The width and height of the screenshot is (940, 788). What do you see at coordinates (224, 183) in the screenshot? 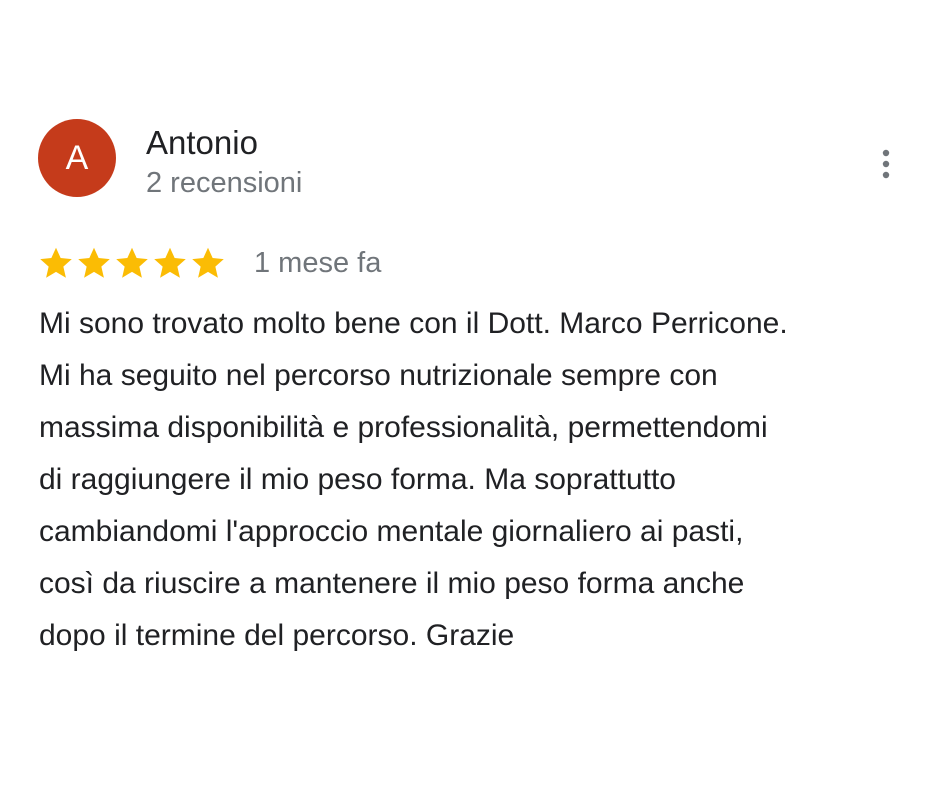
I see `review-count: 2 recensioni` at bounding box center [224, 183].